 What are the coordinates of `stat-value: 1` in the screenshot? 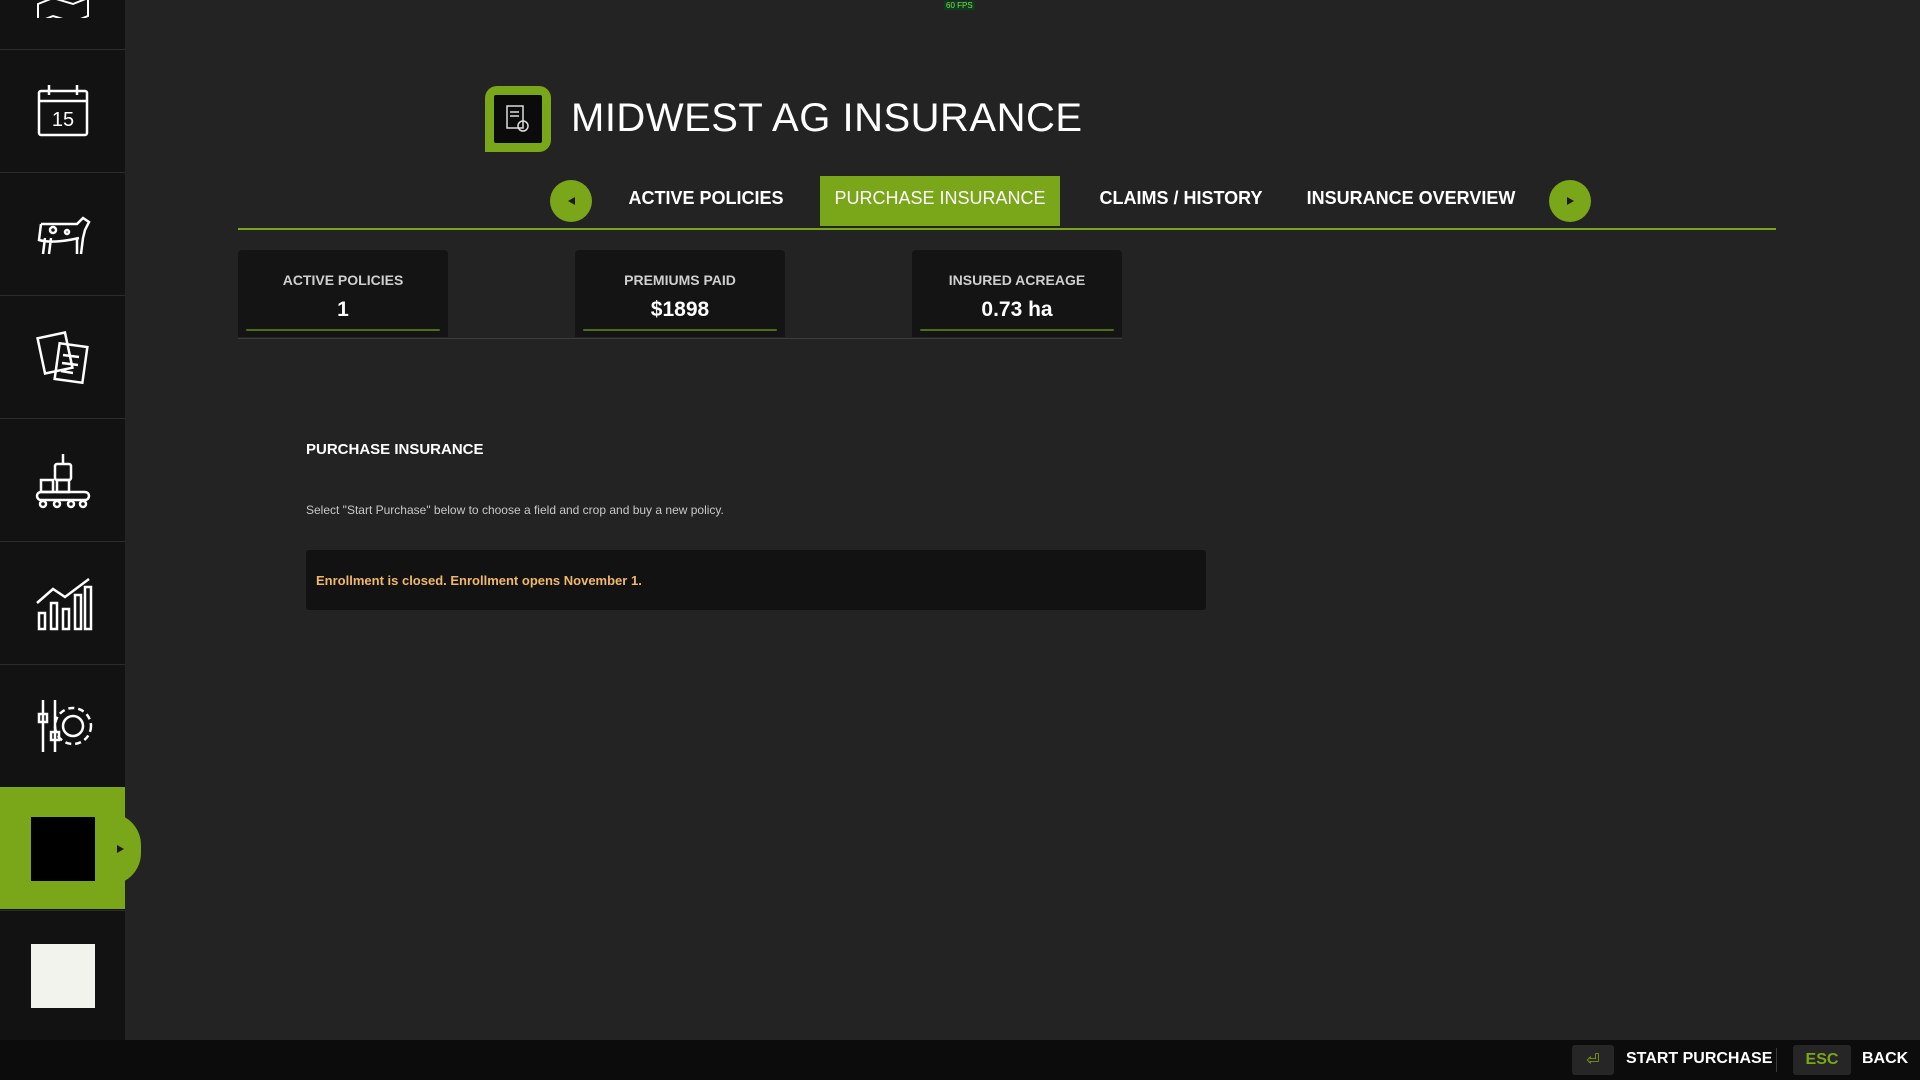 It's located at (343, 309).